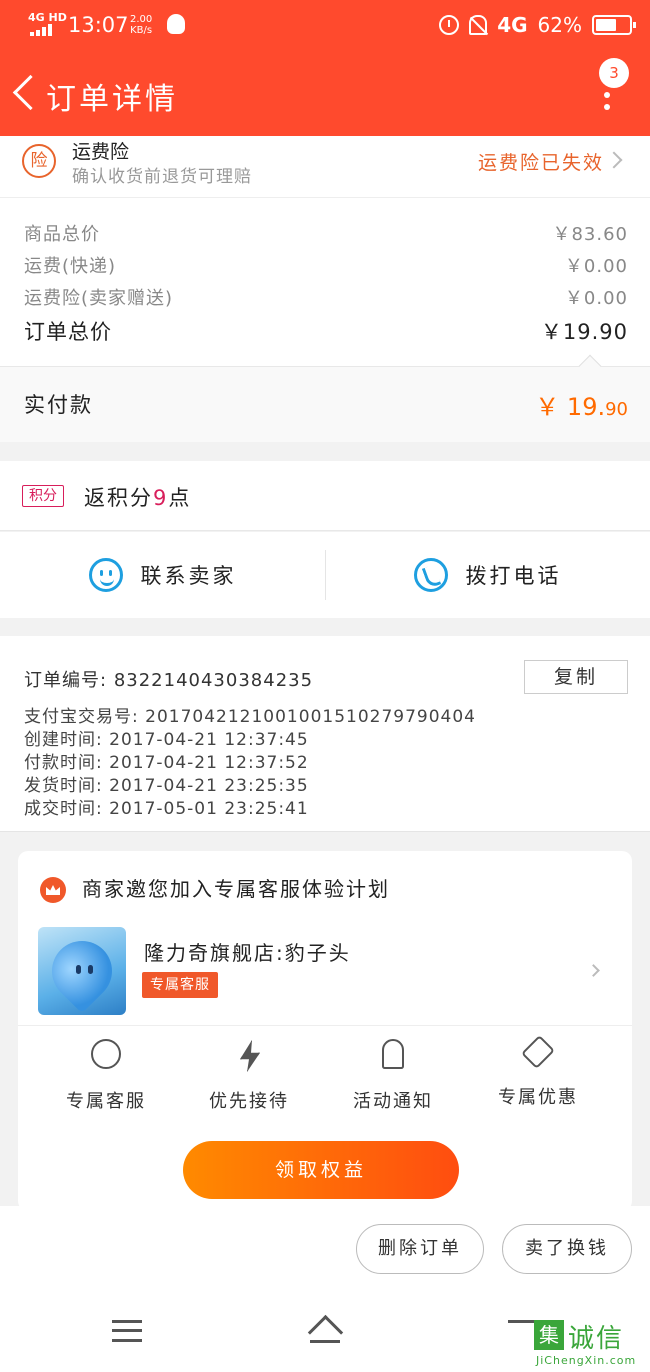 This screenshot has height=1372, width=650. What do you see at coordinates (325, 1250) in the screenshot?
I see `order-actions: 删除订单 卖了换钱` at bounding box center [325, 1250].